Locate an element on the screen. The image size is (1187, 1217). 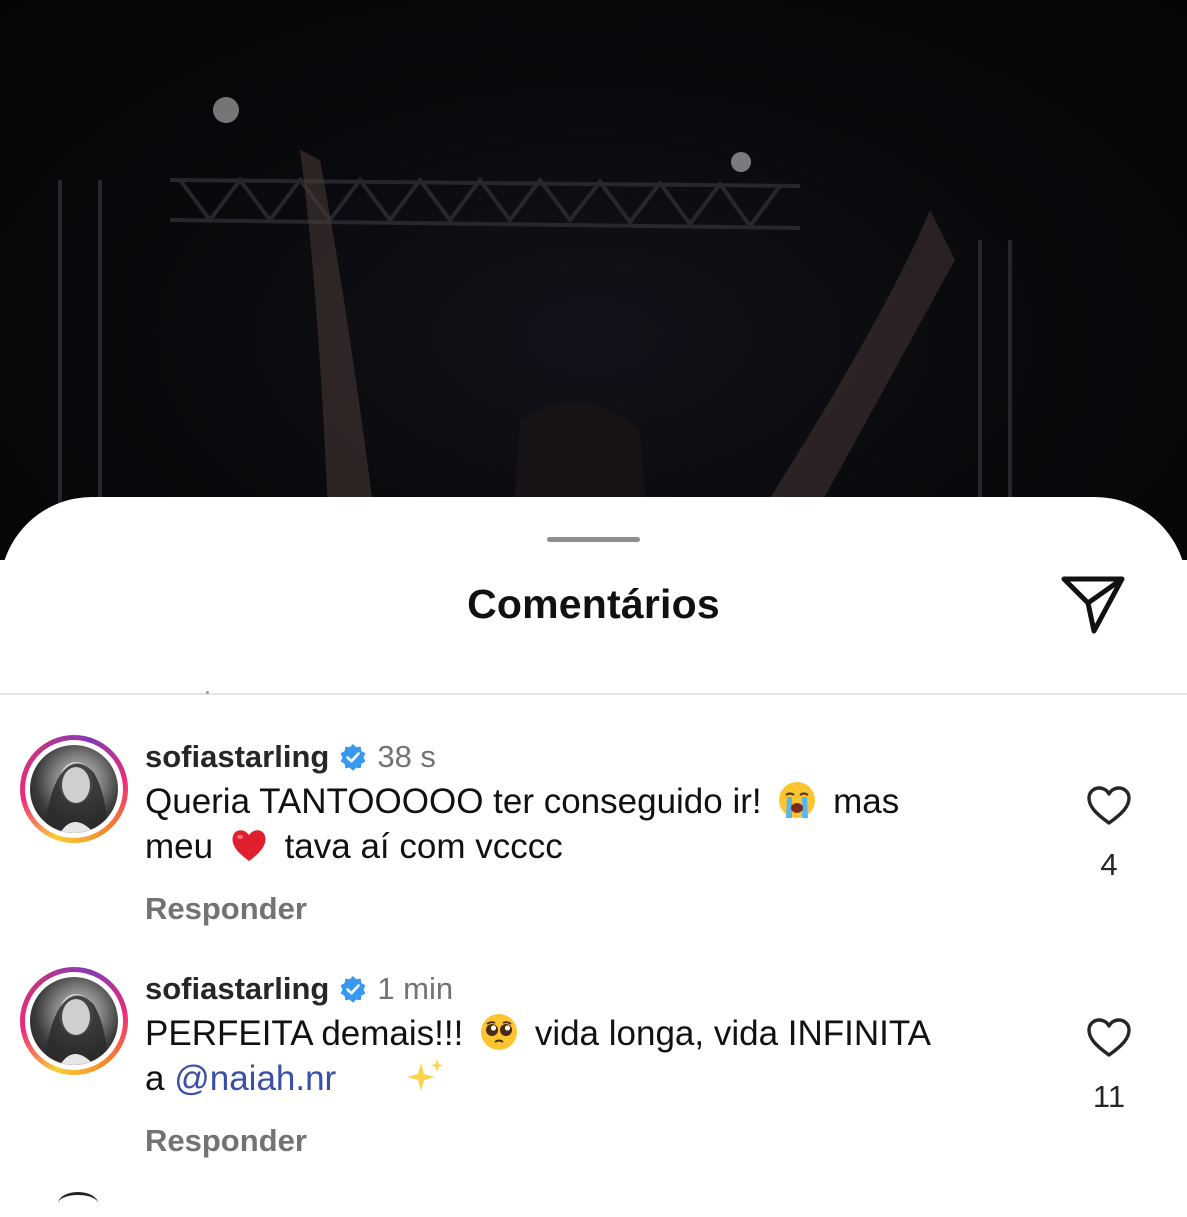
share-button is located at coordinates (1094, 605).